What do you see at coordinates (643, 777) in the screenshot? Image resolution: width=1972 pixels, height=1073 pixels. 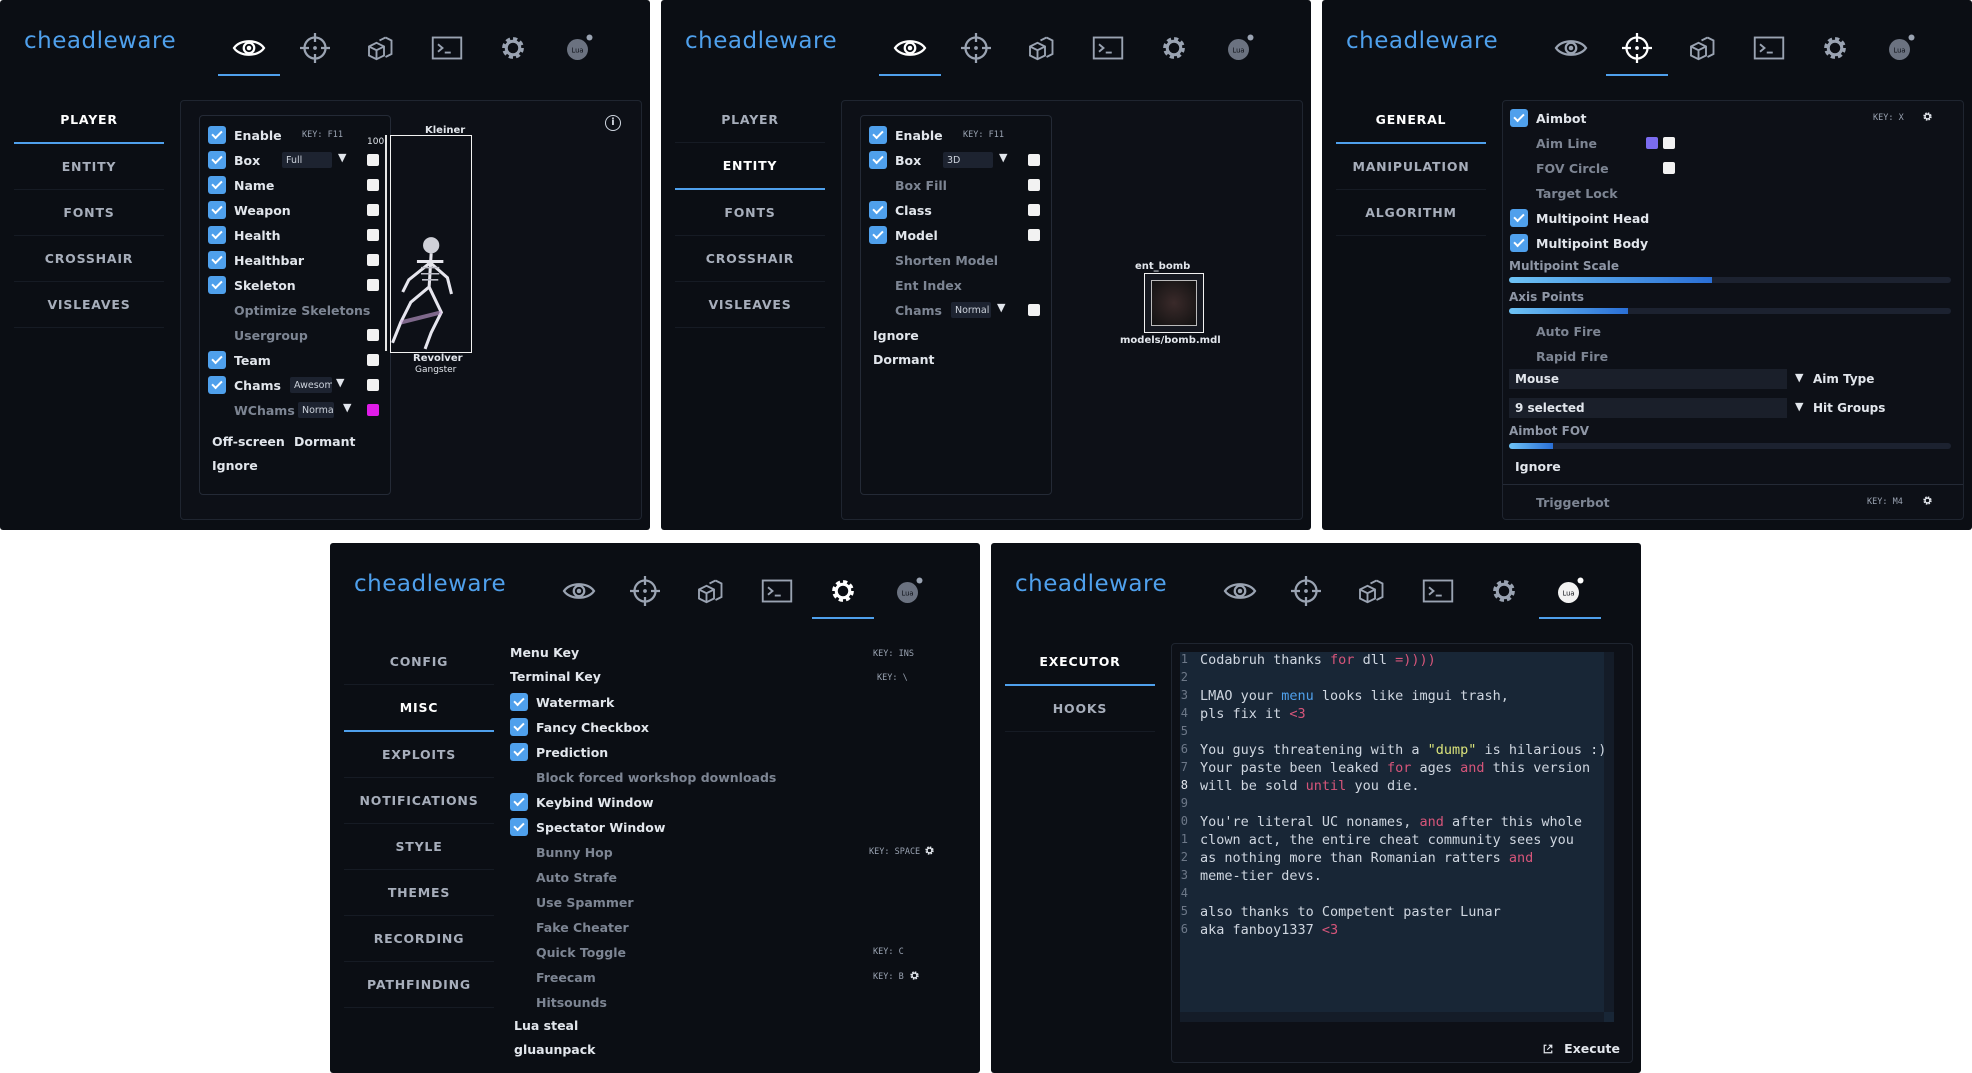 I see `option-block-workshop: Block forced workshop downloads` at bounding box center [643, 777].